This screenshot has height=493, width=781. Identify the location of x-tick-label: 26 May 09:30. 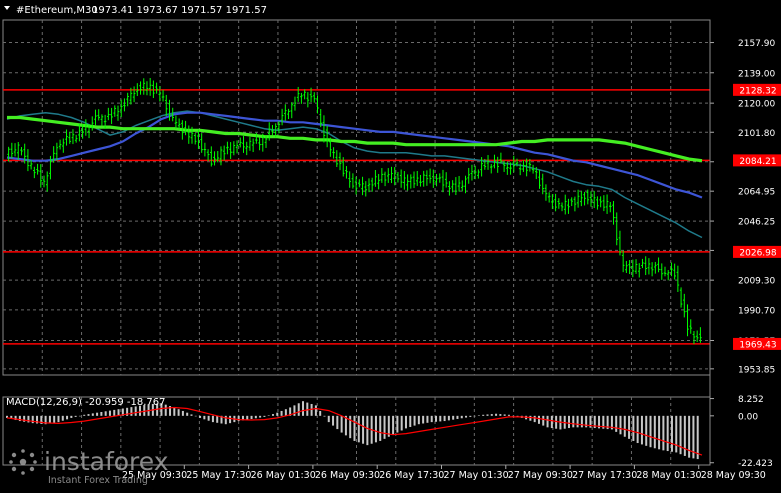
(347, 475).